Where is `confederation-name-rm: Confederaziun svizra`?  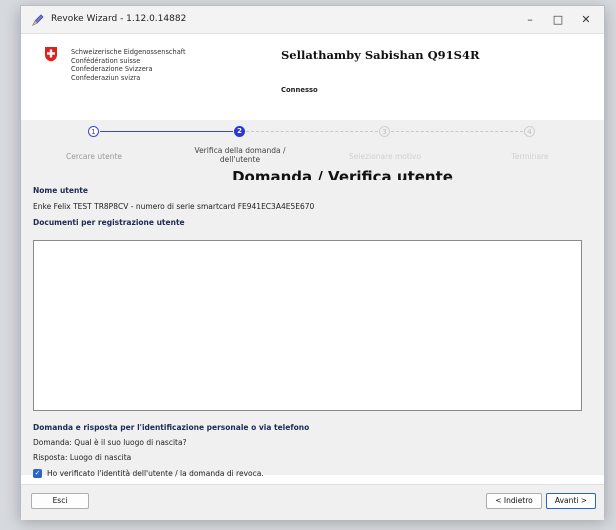 confederation-name-rm: Confederaziun svizra is located at coordinates (106, 77).